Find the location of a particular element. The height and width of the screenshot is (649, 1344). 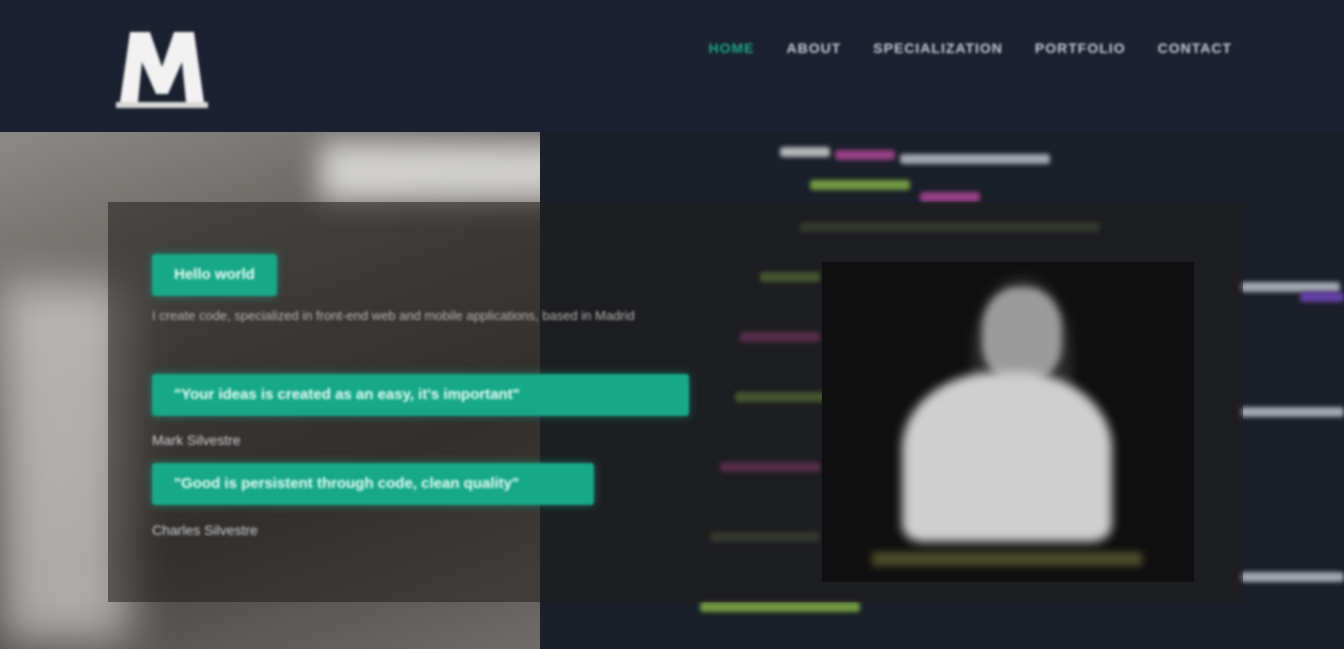

logo is located at coordinates (162, 66).